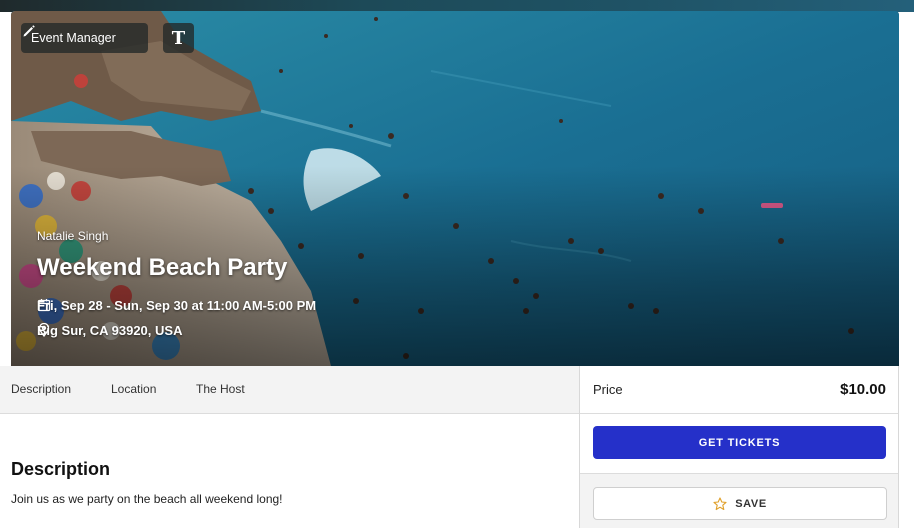 This screenshot has height=528, width=914. Describe the element at coordinates (73, 38) in the screenshot. I see `event-manager-label: Event Manager` at that location.